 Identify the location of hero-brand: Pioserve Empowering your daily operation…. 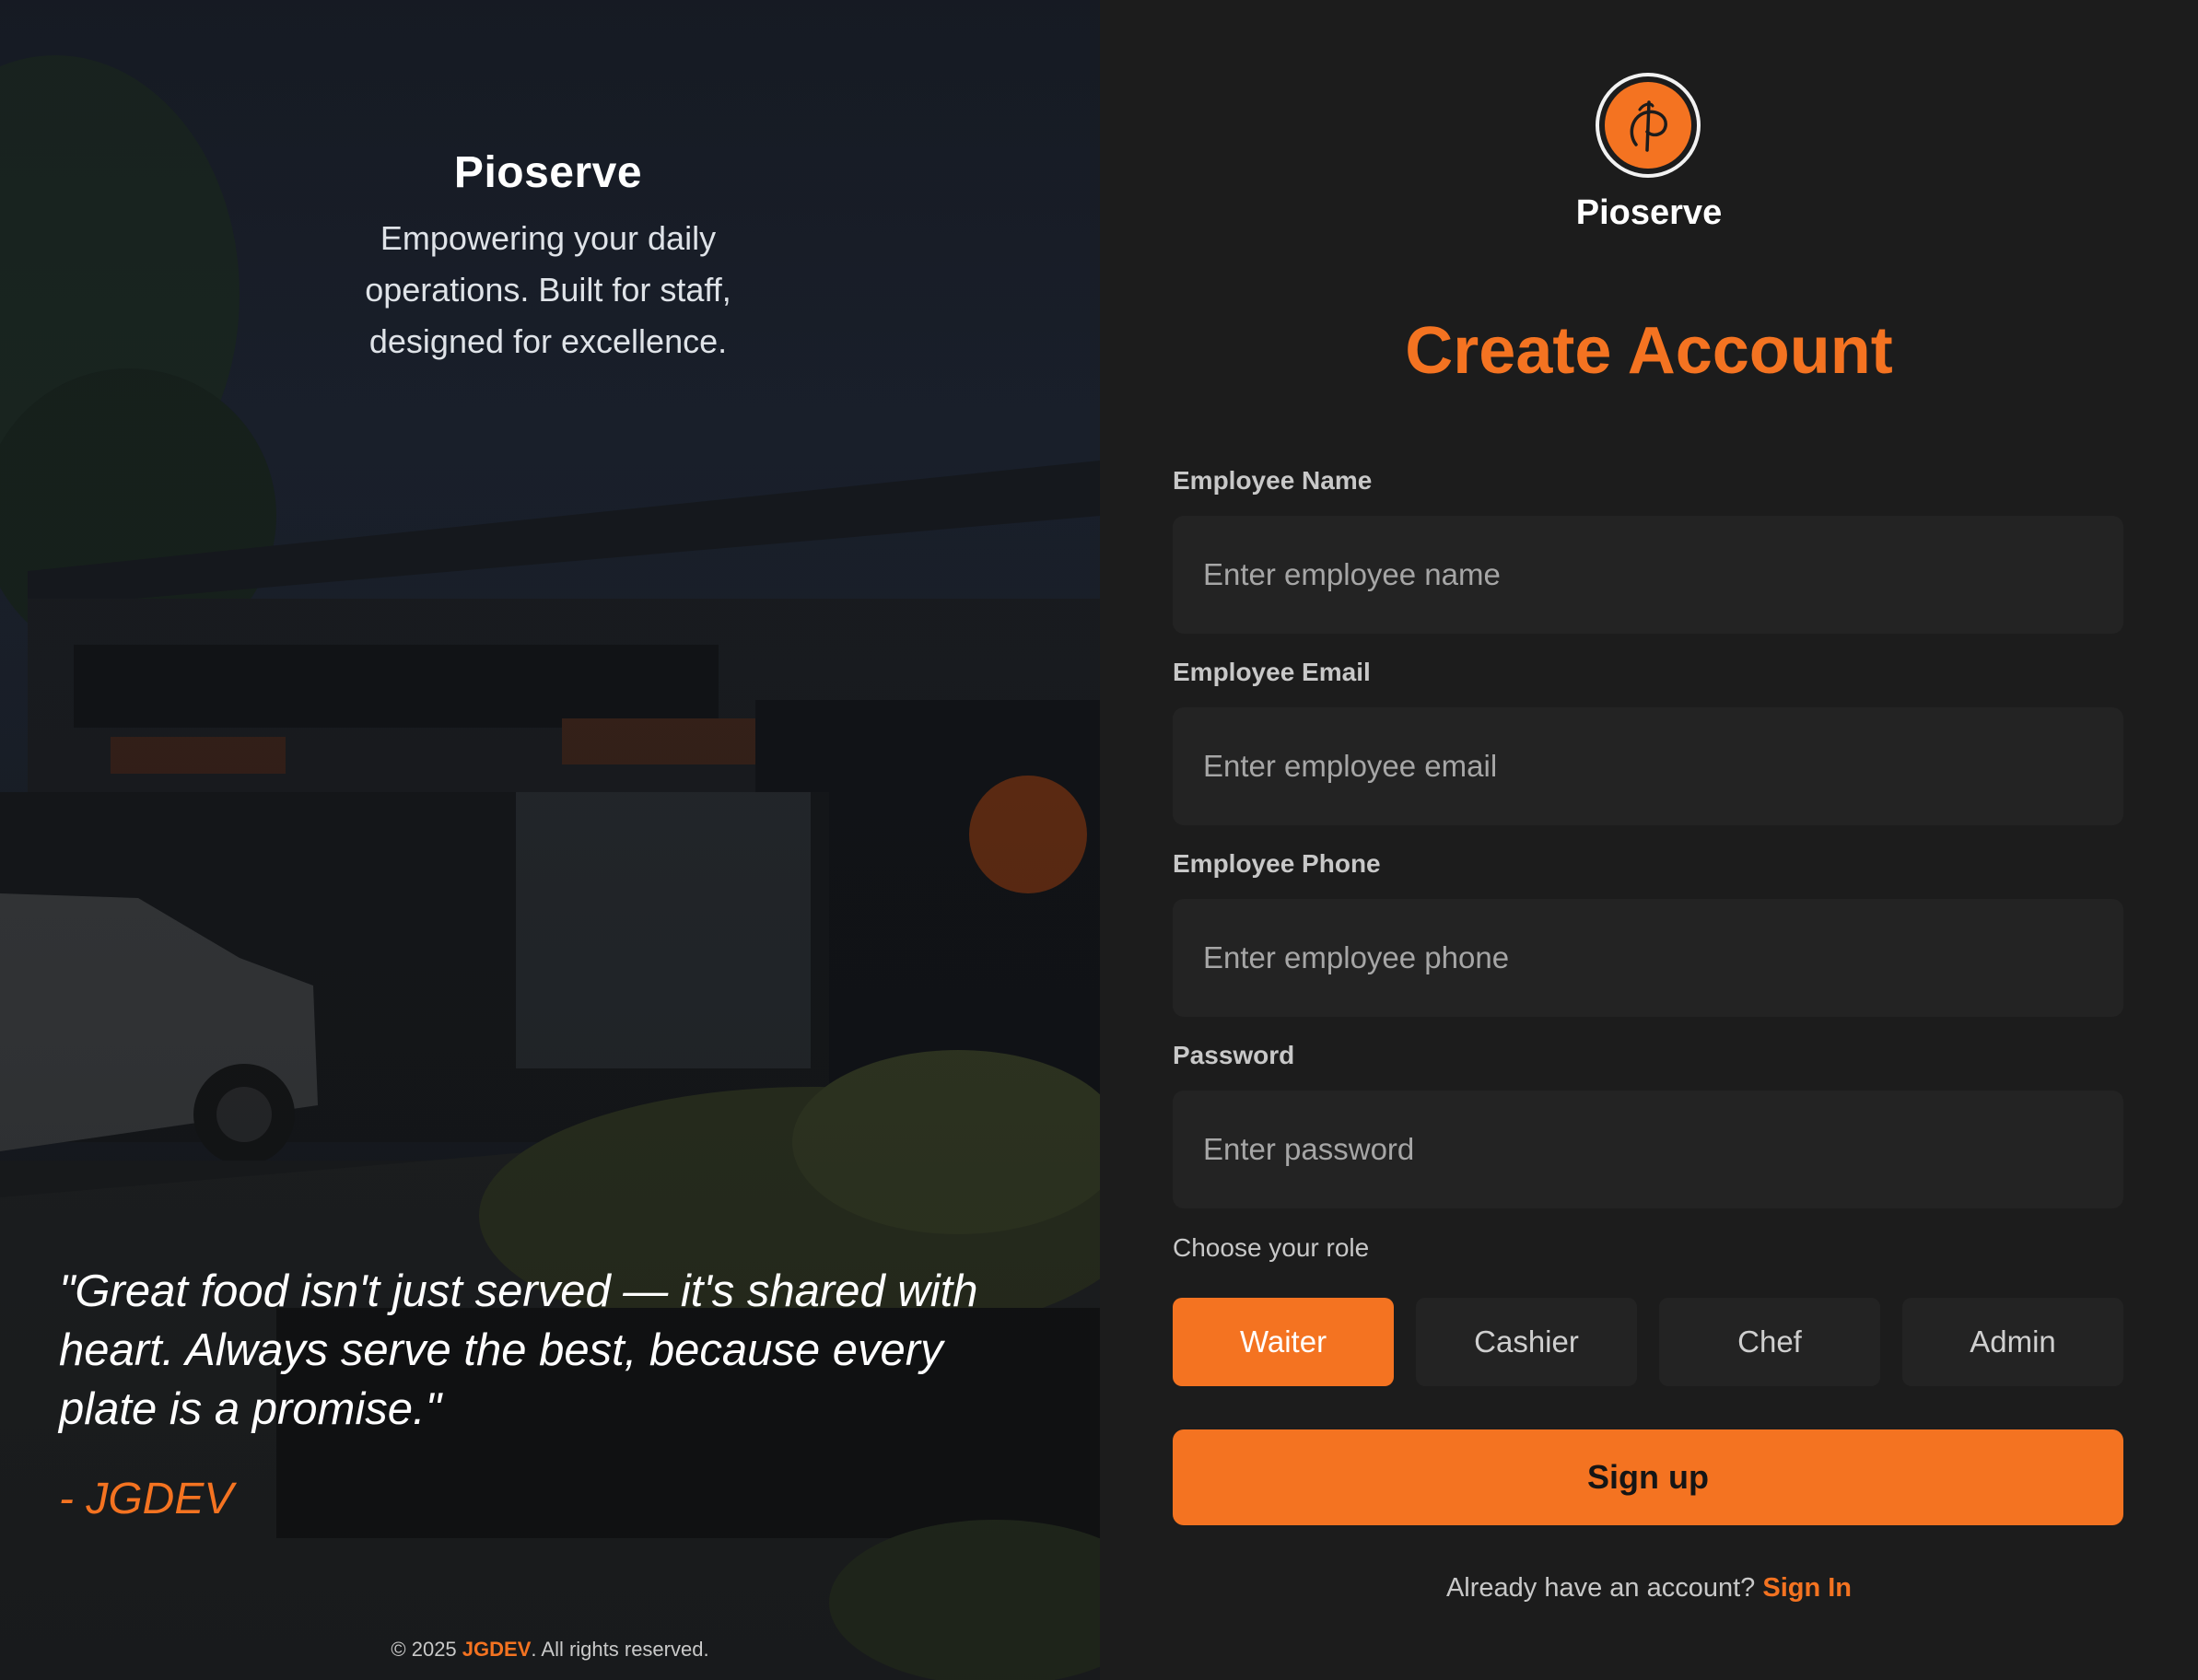
(548, 257).